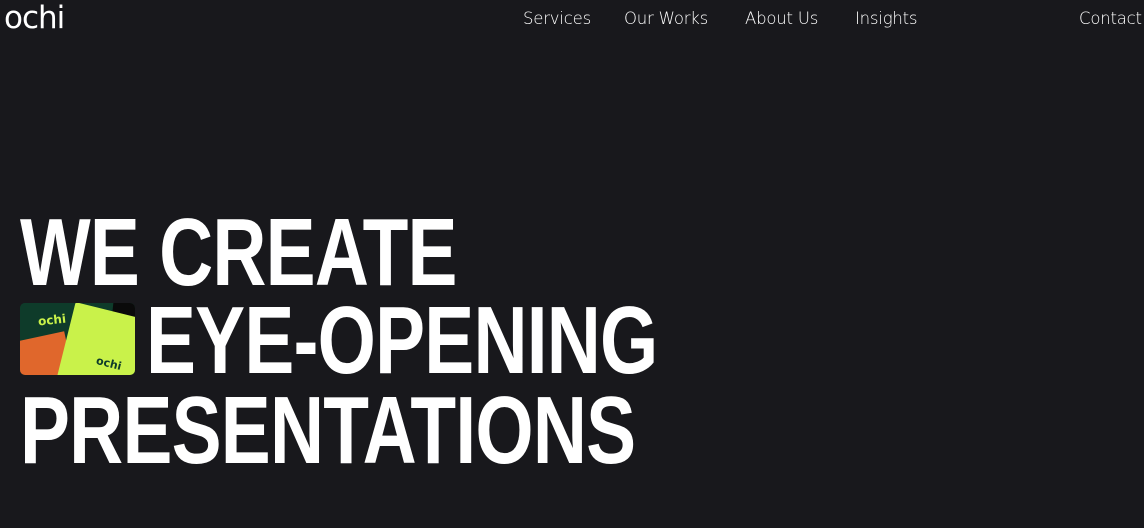 The height and width of the screenshot is (528, 1144). What do you see at coordinates (557, 19) in the screenshot?
I see `nav-link-services: Services` at bounding box center [557, 19].